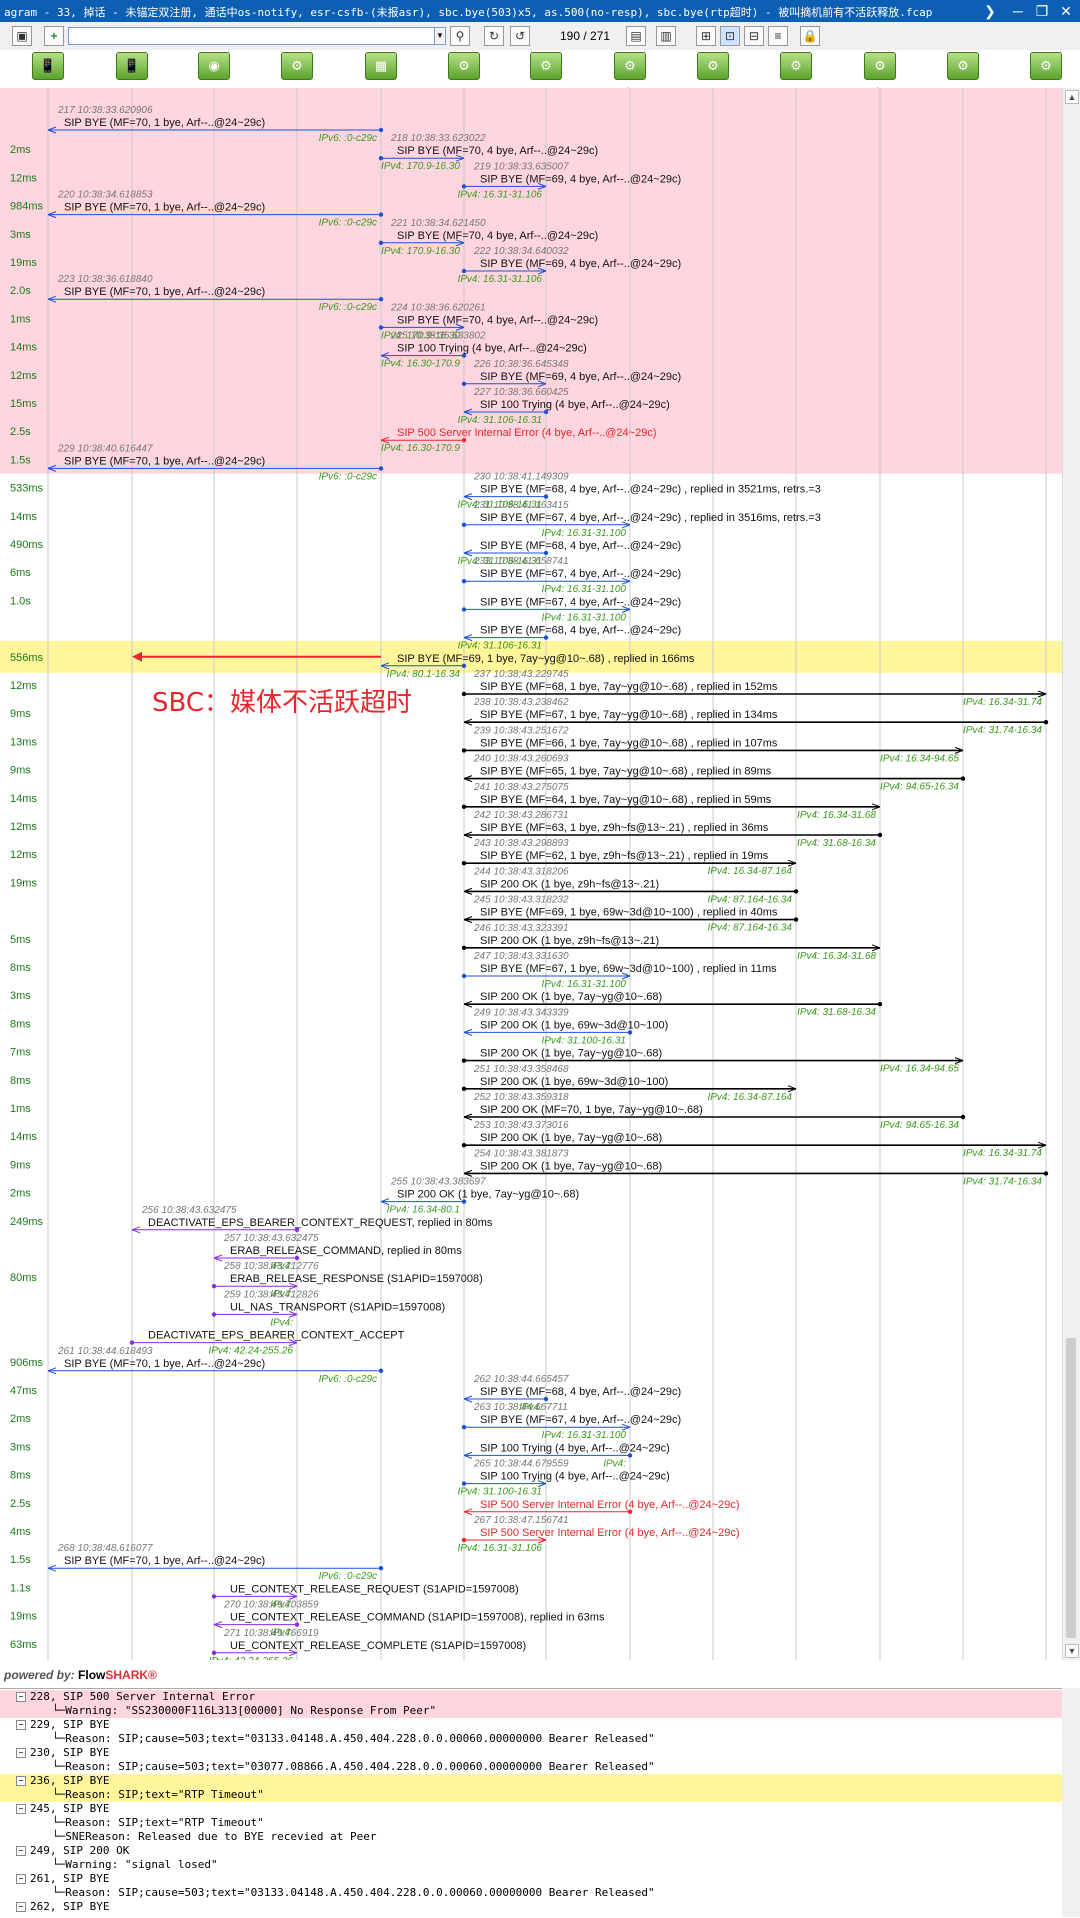 The width and height of the screenshot is (1080, 1918). What do you see at coordinates (778, 36) in the screenshot?
I see `options-icon: ≡` at bounding box center [778, 36].